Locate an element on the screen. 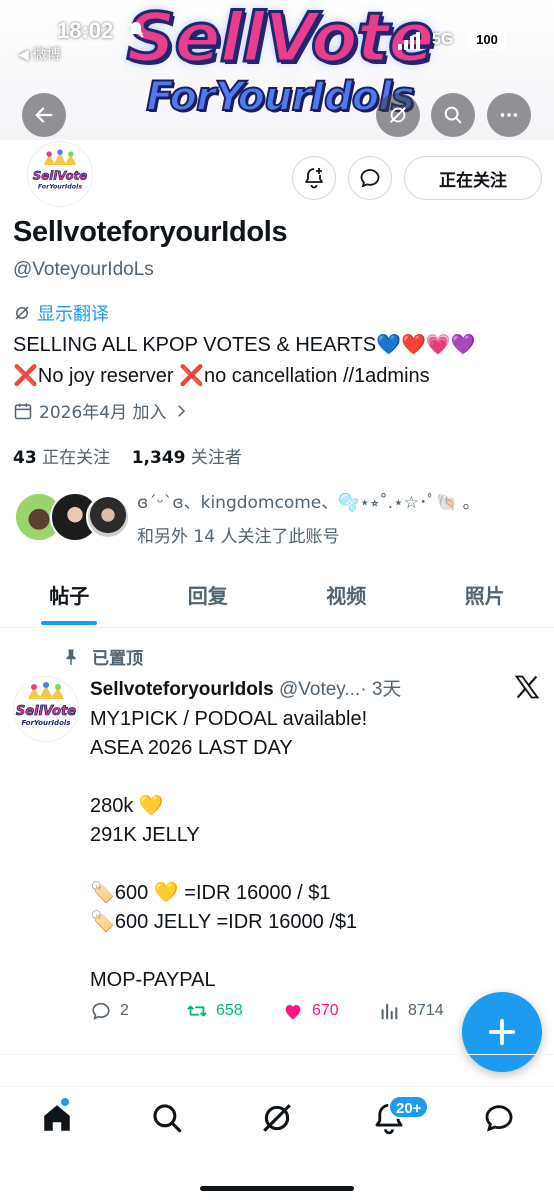 The height and width of the screenshot is (1200, 554). tweet-header: SellvoteforyourIdols @Votey...· 3天 is located at coordinates (280, 687).